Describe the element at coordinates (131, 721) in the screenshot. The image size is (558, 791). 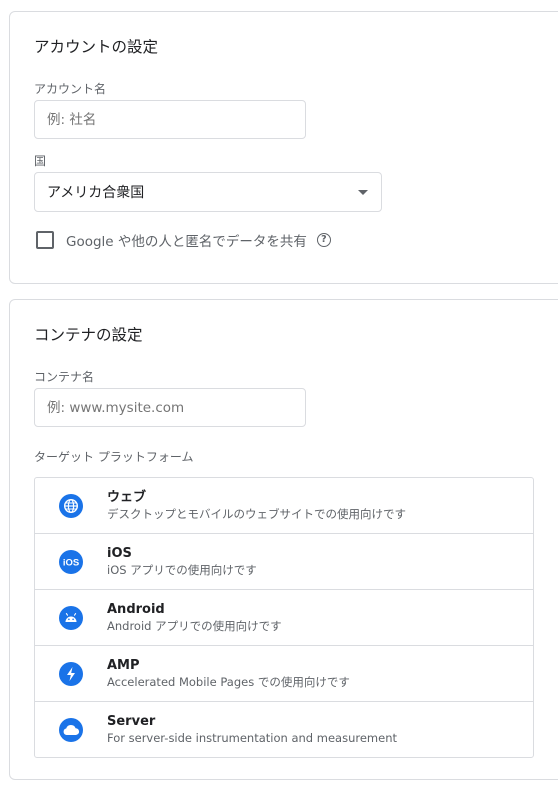
I see `platform-name: Server` at that location.